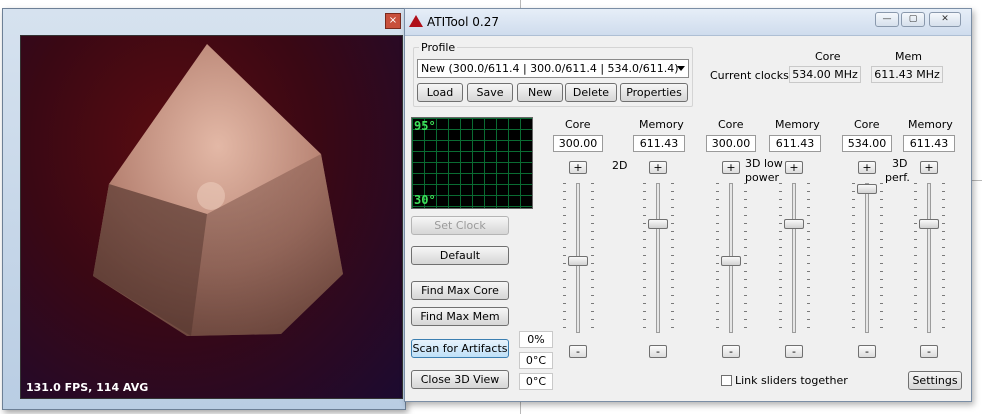 Image resolution: width=982 pixels, height=414 pixels. What do you see at coordinates (536, 339) in the screenshot?
I see `artifact-percent: 0%` at bounding box center [536, 339].